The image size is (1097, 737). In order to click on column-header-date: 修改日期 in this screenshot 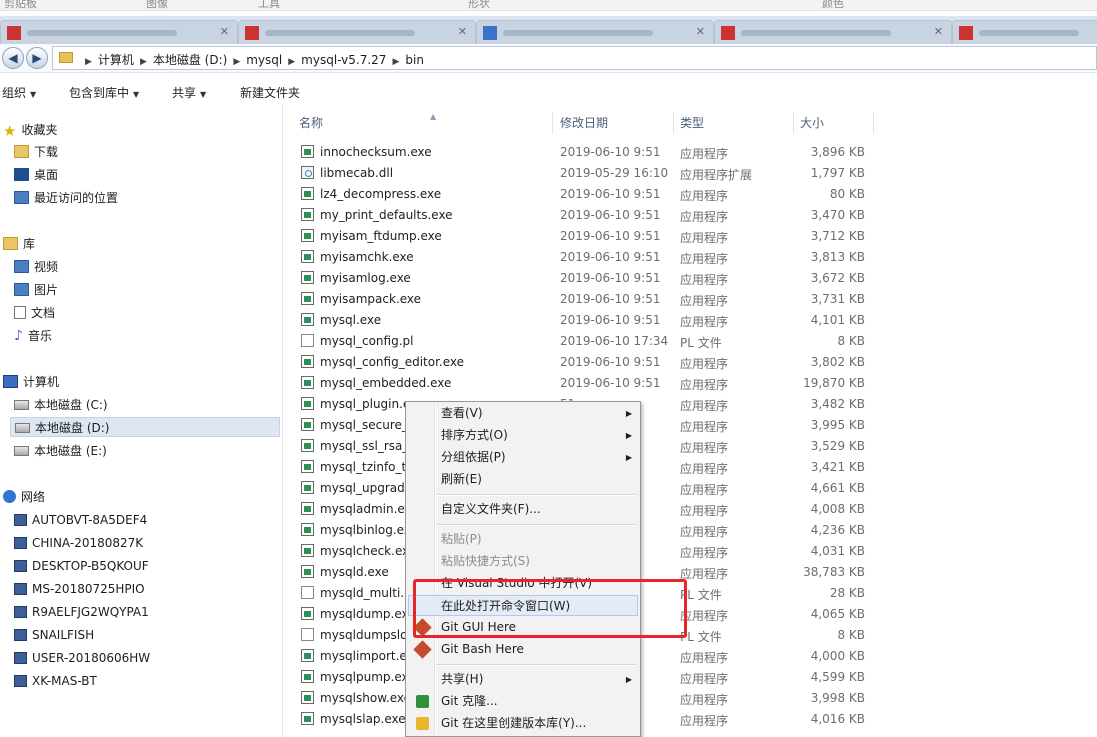, I will do `click(614, 123)`.